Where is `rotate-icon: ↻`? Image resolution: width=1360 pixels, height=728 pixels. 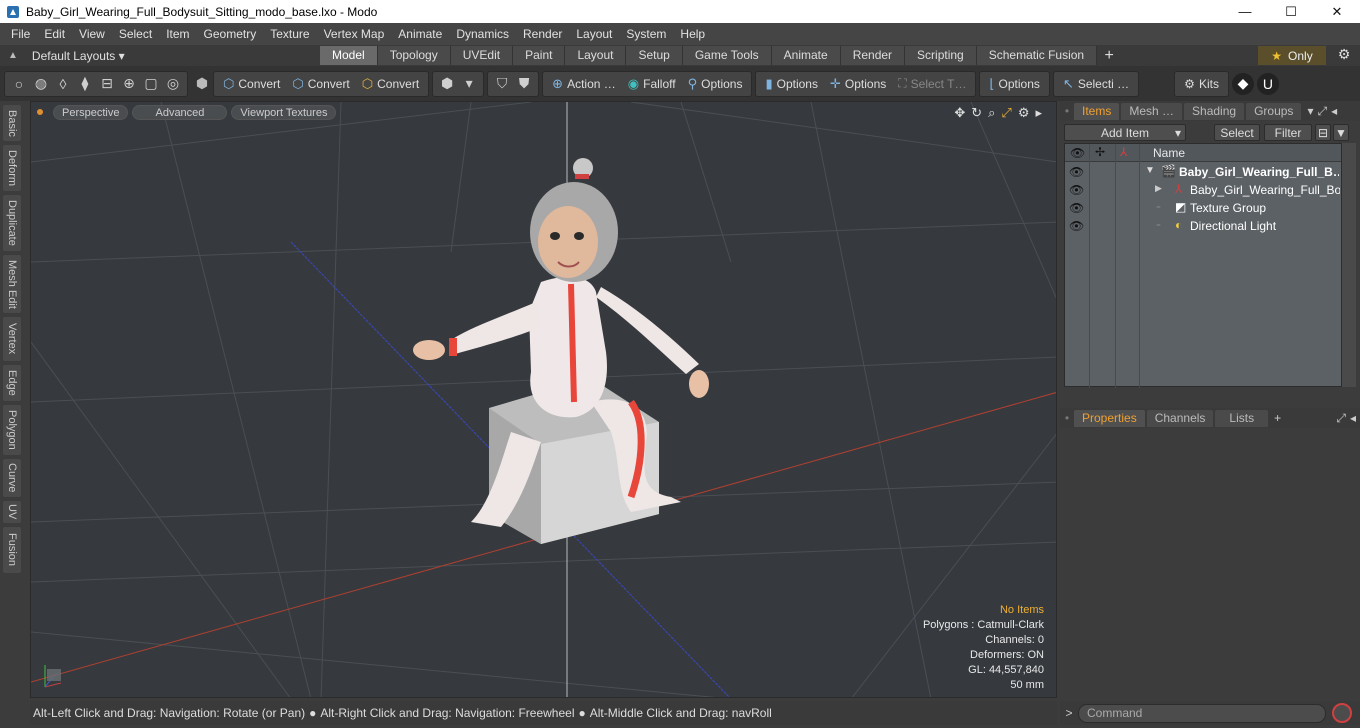
rotate-icon: ↻ is located at coordinates (976, 113).